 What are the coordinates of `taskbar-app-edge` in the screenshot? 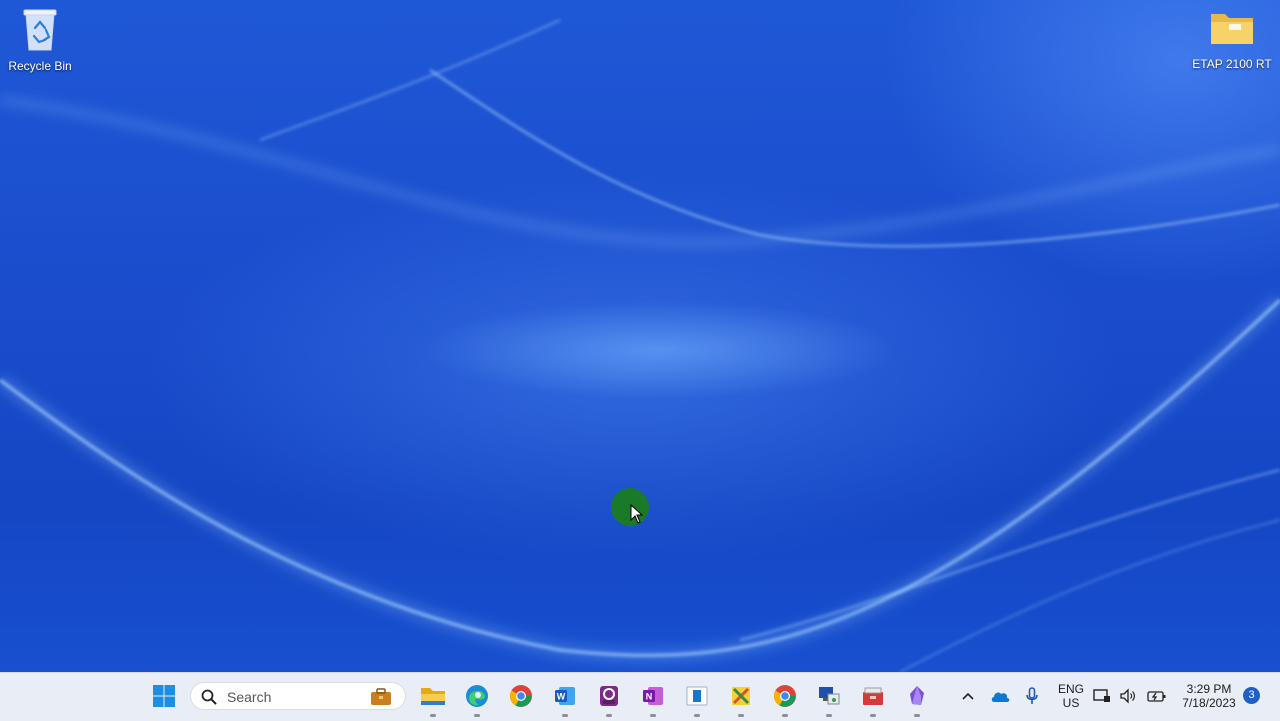 It's located at (477, 697).